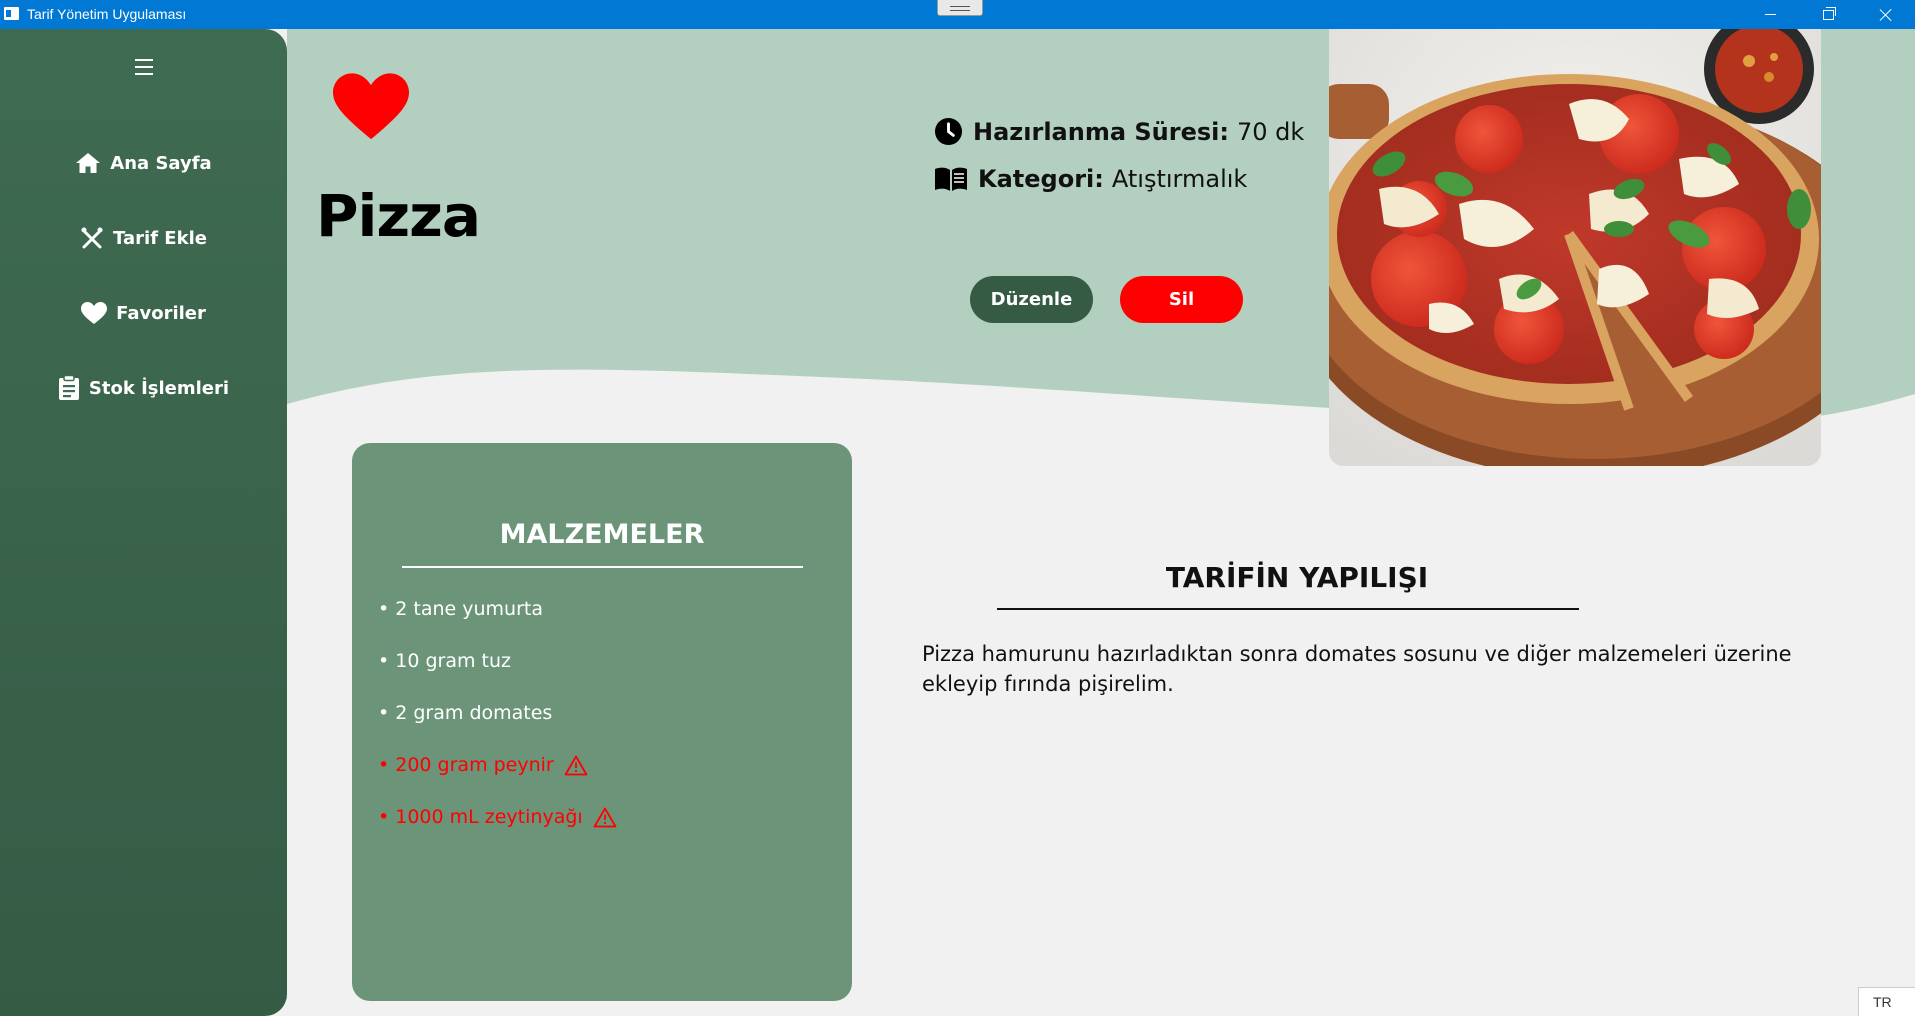  Describe the element at coordinates (1297, 577) in the screenshot. I see `instructions-title: TARİFİN YAPILIŞI` at that location.